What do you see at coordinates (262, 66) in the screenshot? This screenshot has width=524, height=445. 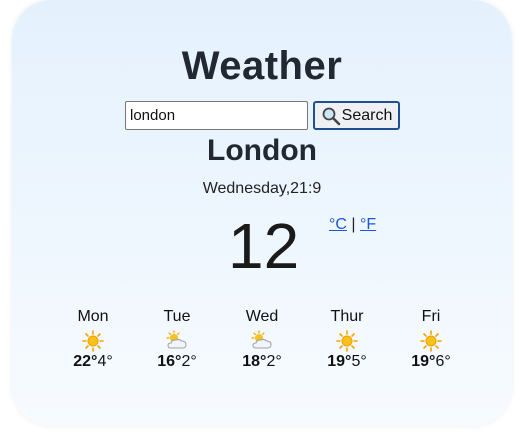 I see `app-title: Weather` at bounding box center [262, 66].